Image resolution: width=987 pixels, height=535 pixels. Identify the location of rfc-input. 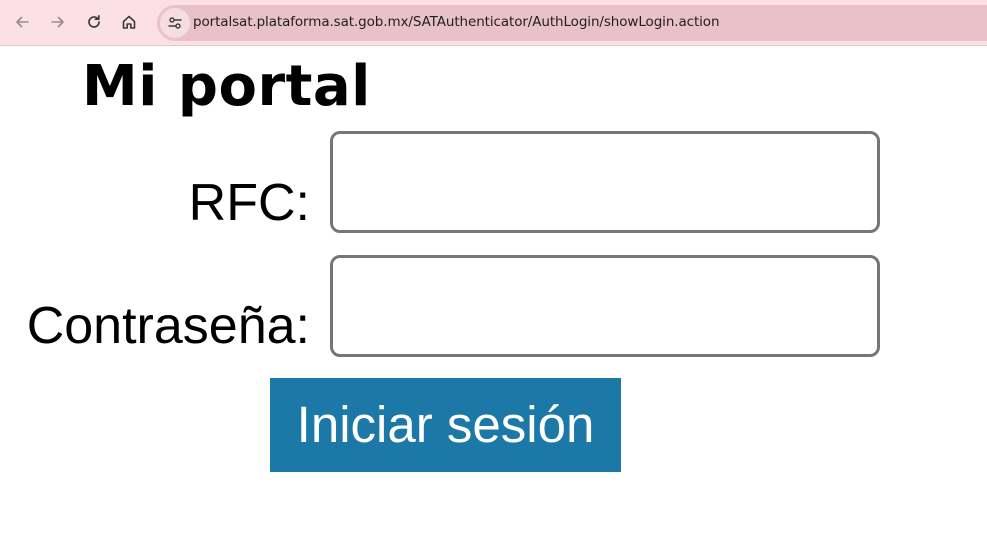
(605, 182).